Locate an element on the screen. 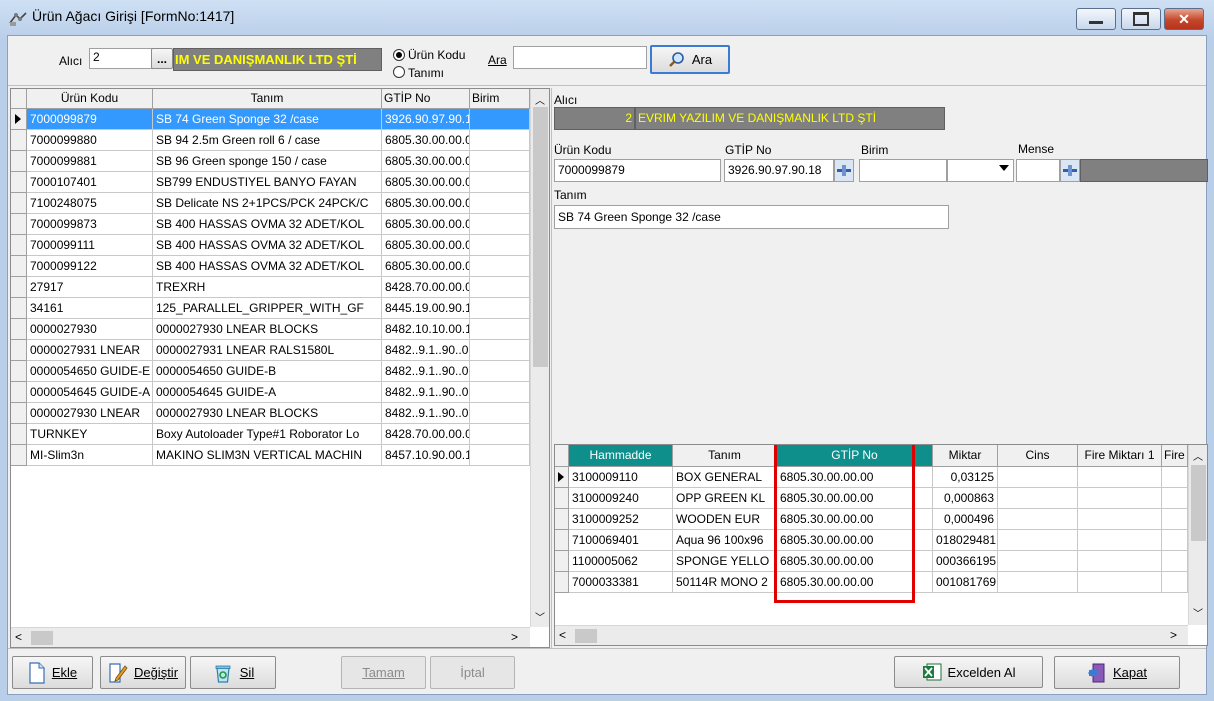  table-cell: Aqua 96 100x96 is located at coordinates (725, 540).